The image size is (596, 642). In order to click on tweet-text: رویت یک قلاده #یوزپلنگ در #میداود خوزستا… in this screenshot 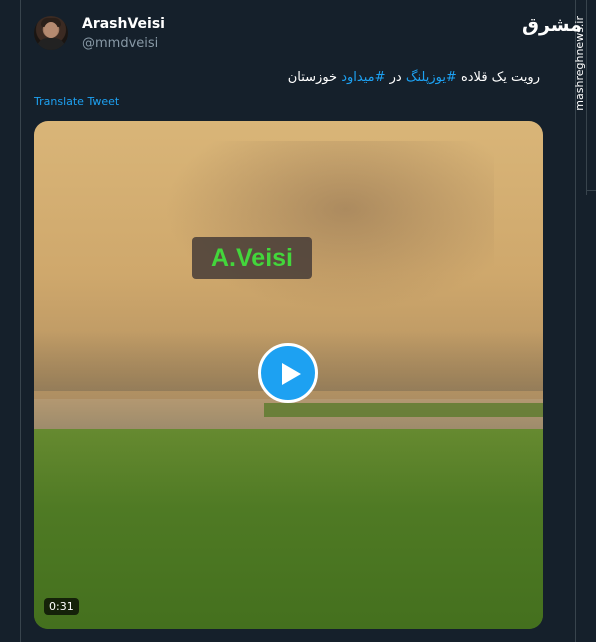, I will do `click(414, 77)`.